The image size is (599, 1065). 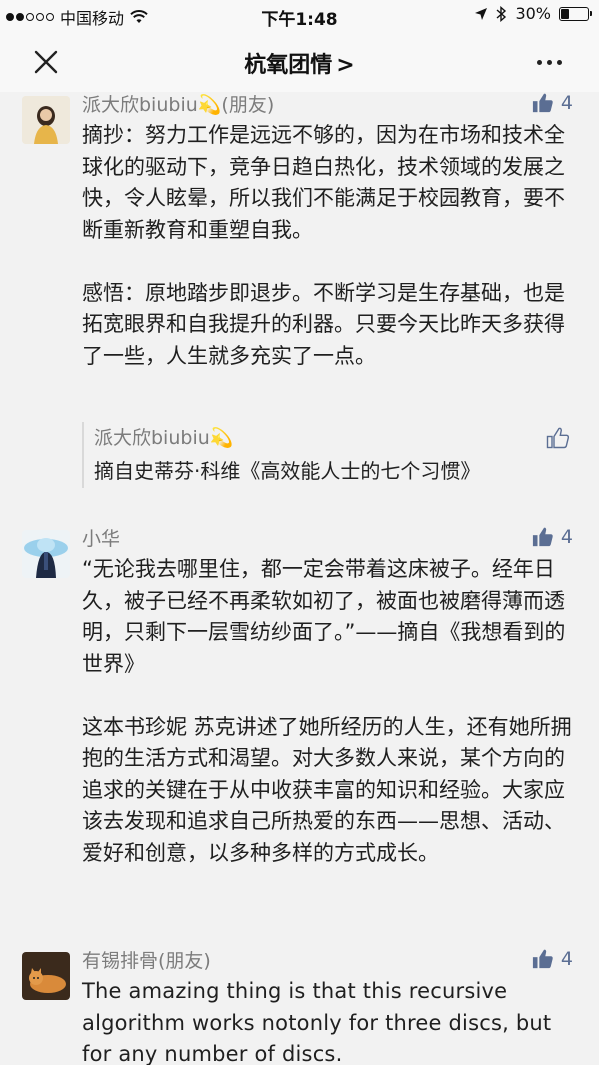 I want to click on page-title-text: 杭氧团情, so click(x=288, y=65).